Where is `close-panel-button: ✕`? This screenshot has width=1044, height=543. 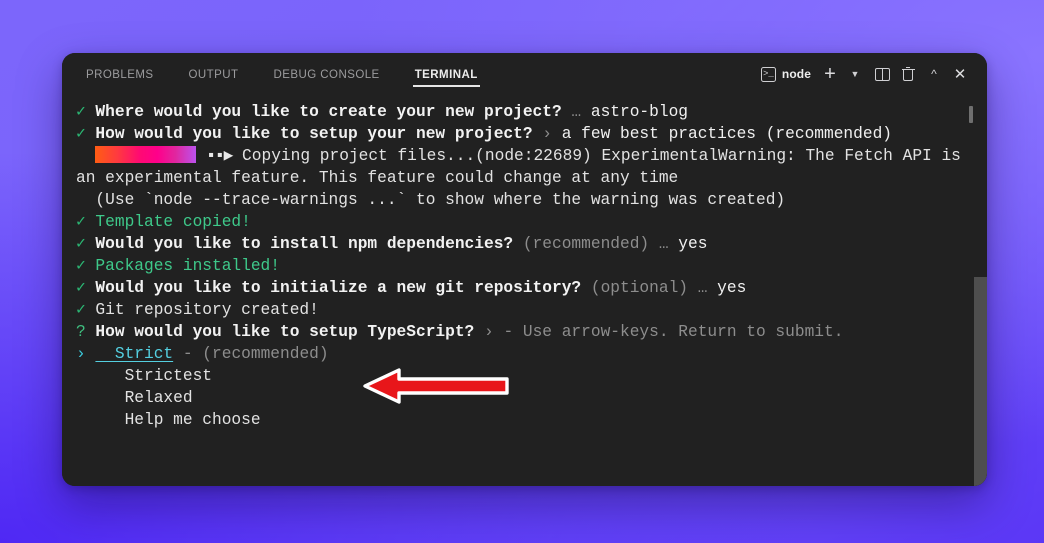
close-panel-button: ✕ is located at coordinates (960, 74).